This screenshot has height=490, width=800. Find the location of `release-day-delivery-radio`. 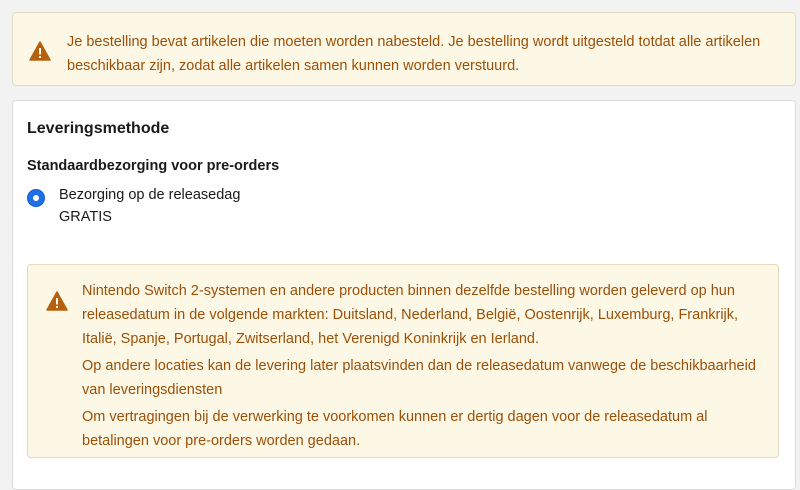

release-day-delivery-radio is located at coordinates (36, 198).